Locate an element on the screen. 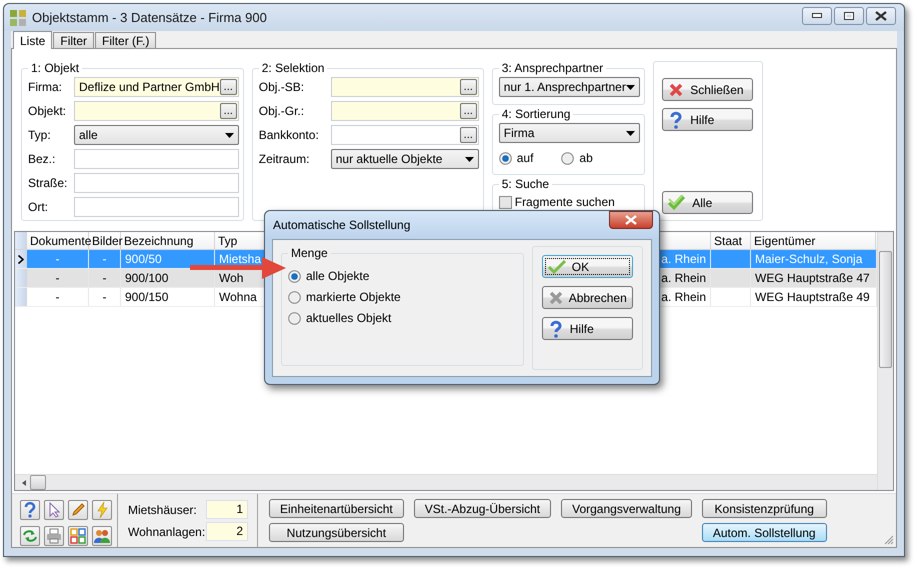  field-label: Firma: is located at coordinates (45, 87).